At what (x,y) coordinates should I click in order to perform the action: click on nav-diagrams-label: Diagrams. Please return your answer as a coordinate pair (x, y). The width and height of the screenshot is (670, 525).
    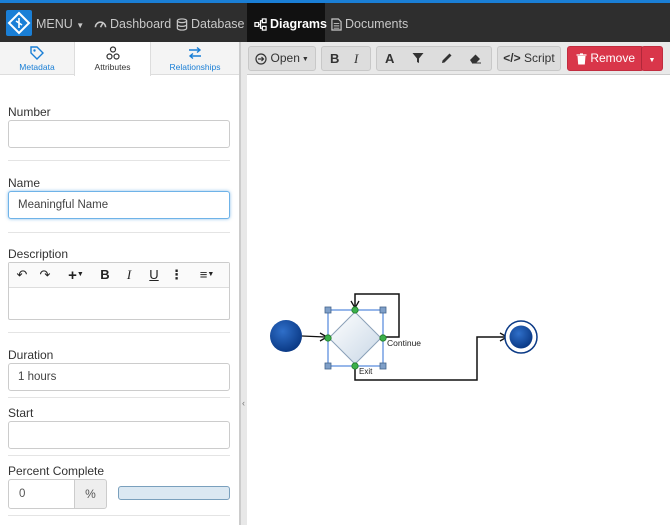
    Looking at the image, I should click on (298, 24).